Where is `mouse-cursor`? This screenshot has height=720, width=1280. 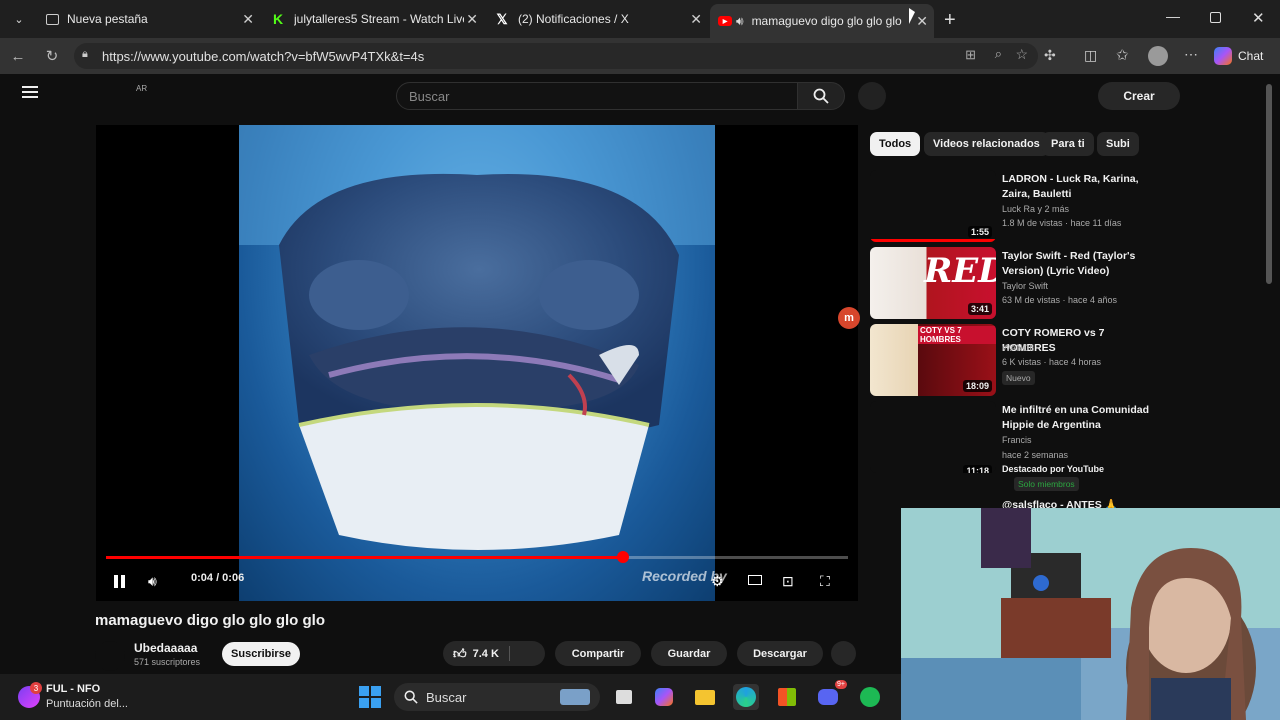 mouse-cursor is located at coordinates (912, 16).